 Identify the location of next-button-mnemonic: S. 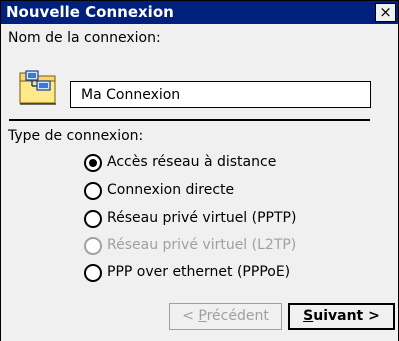
(308, 316).